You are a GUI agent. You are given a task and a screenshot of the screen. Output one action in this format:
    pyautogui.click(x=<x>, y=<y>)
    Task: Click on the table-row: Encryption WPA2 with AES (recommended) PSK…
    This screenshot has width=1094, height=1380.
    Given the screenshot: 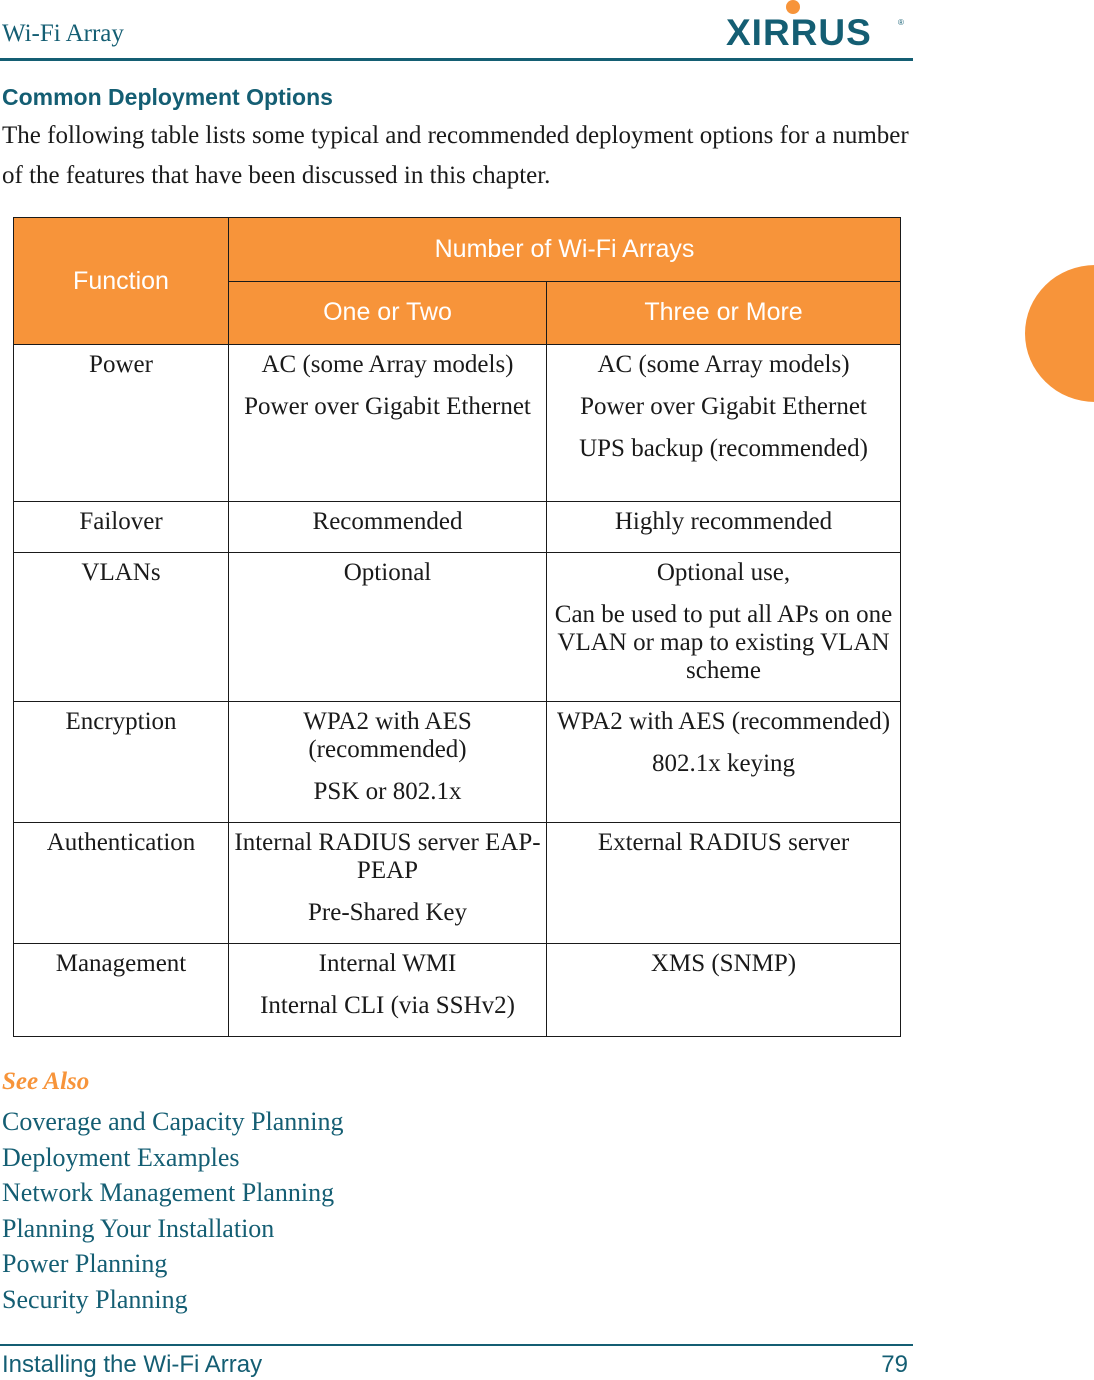 What is the action you would take?
    pyautogui.click(x=457, y=762)
    